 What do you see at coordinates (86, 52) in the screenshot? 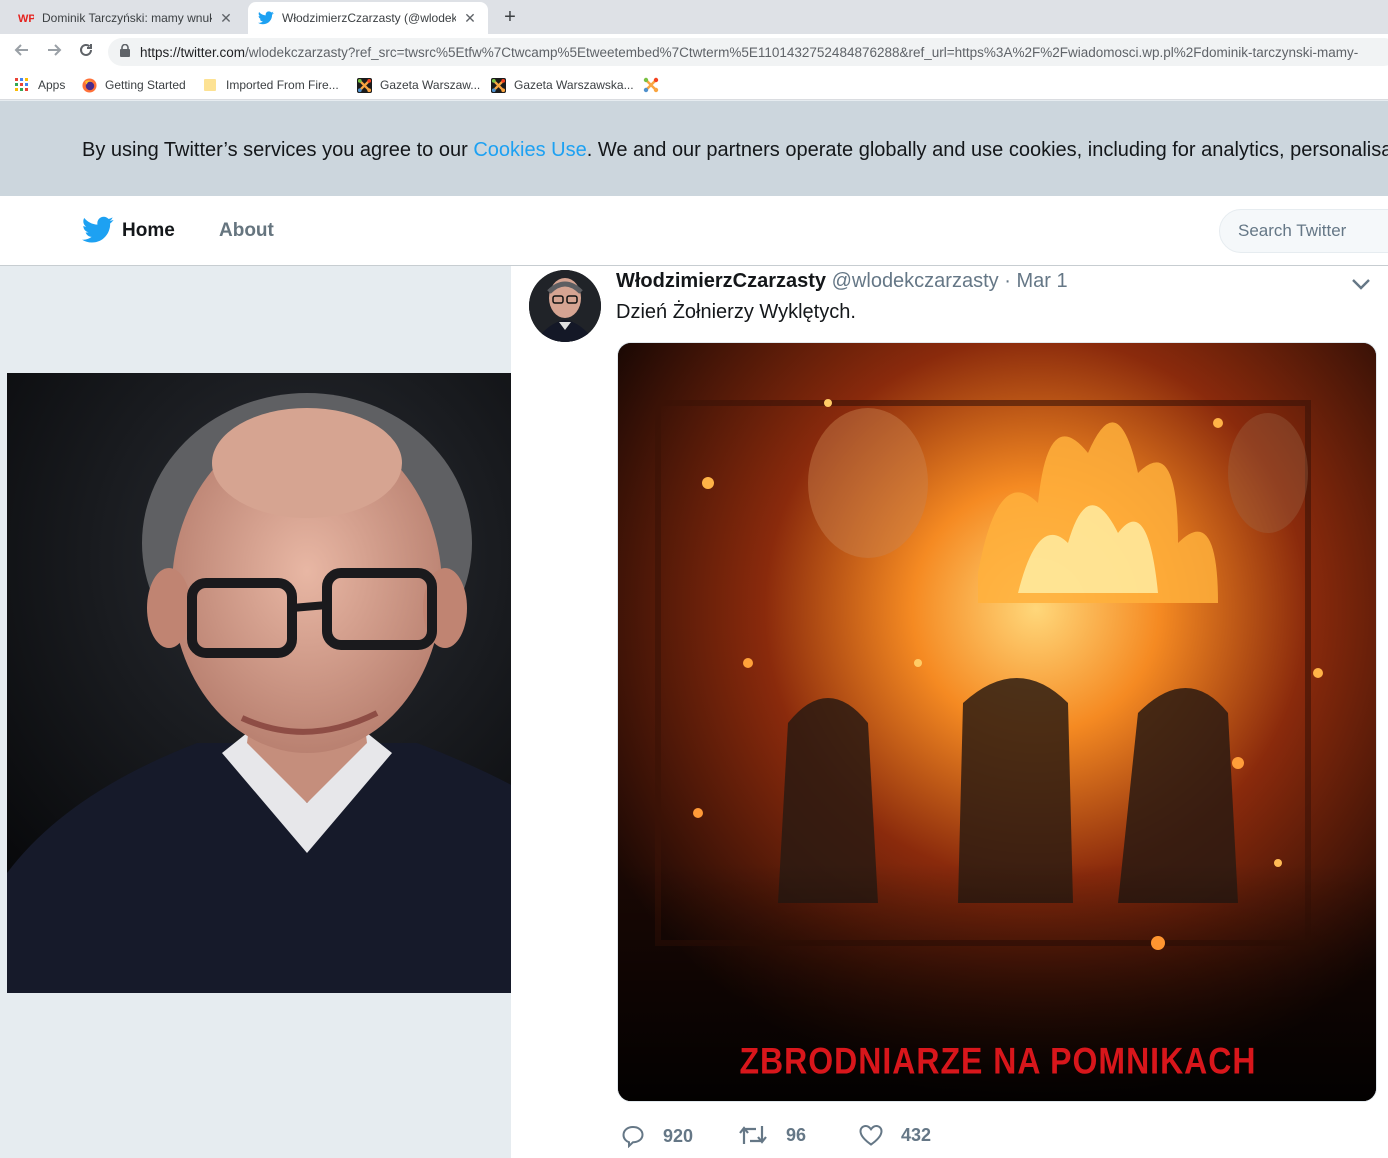
I see `reload-icon` at bounding box center [86, 52].